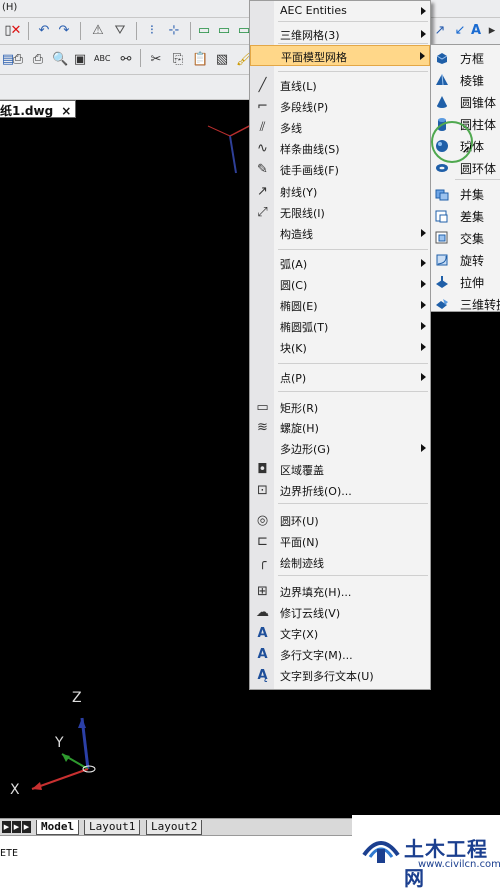  What do you see at coordinates (340, 305) in the screenshot?
I see `draw-menu-item: 椭圆(E)` at bounding box center [340, 305].